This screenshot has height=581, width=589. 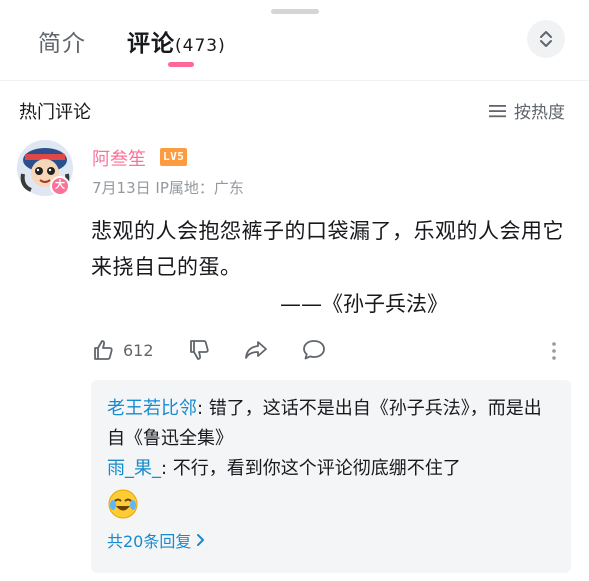 I want to click on comment-meta: 7月13日 IP属地：广东, so click(x=168, y=187).